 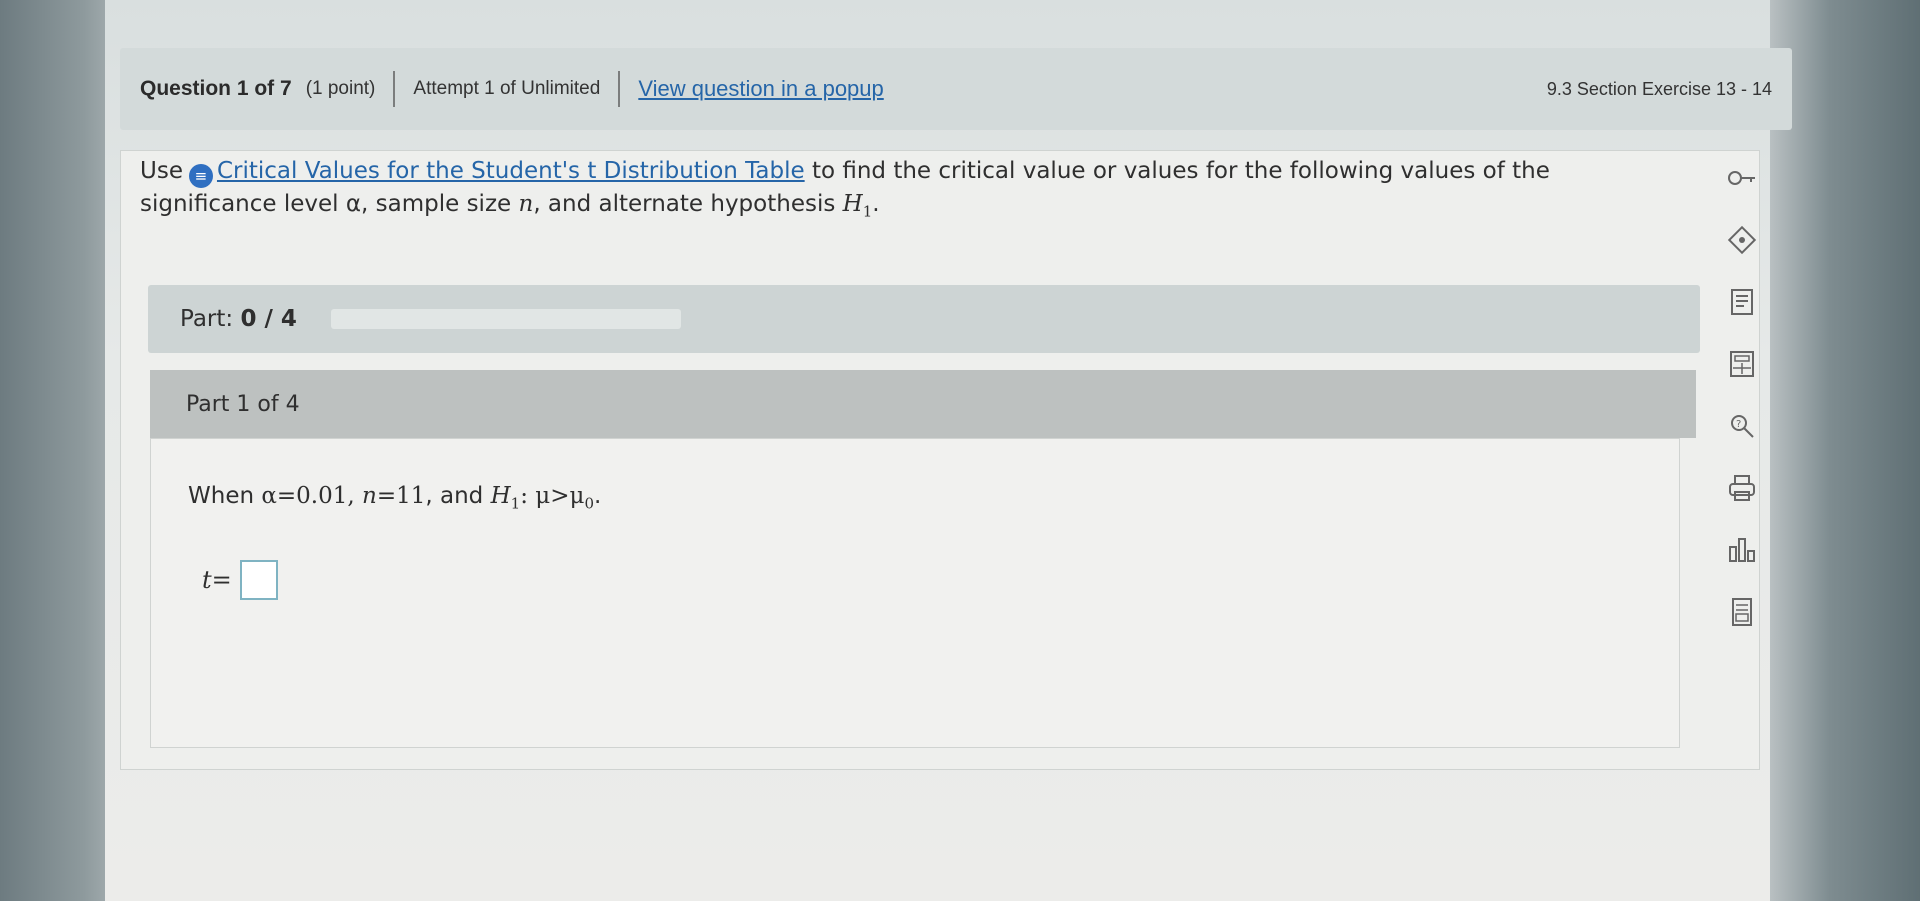 I want to click on search-help-icon: ?, so click(x=1742, y=426).